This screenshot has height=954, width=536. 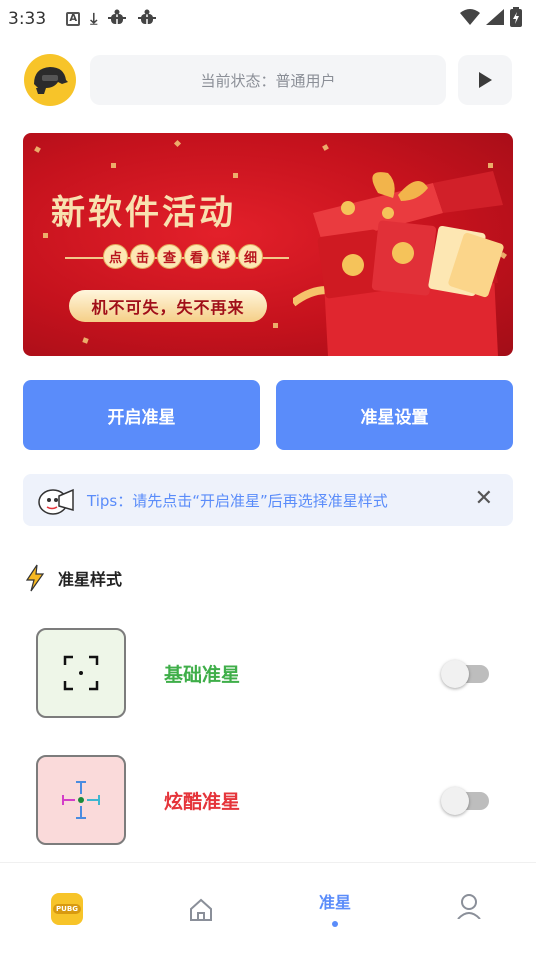 What do you see at coordinates (141, 415) in the screenshot?
I see `enable-crosshair-button: 开启准星` at bounding box center [141, 415].